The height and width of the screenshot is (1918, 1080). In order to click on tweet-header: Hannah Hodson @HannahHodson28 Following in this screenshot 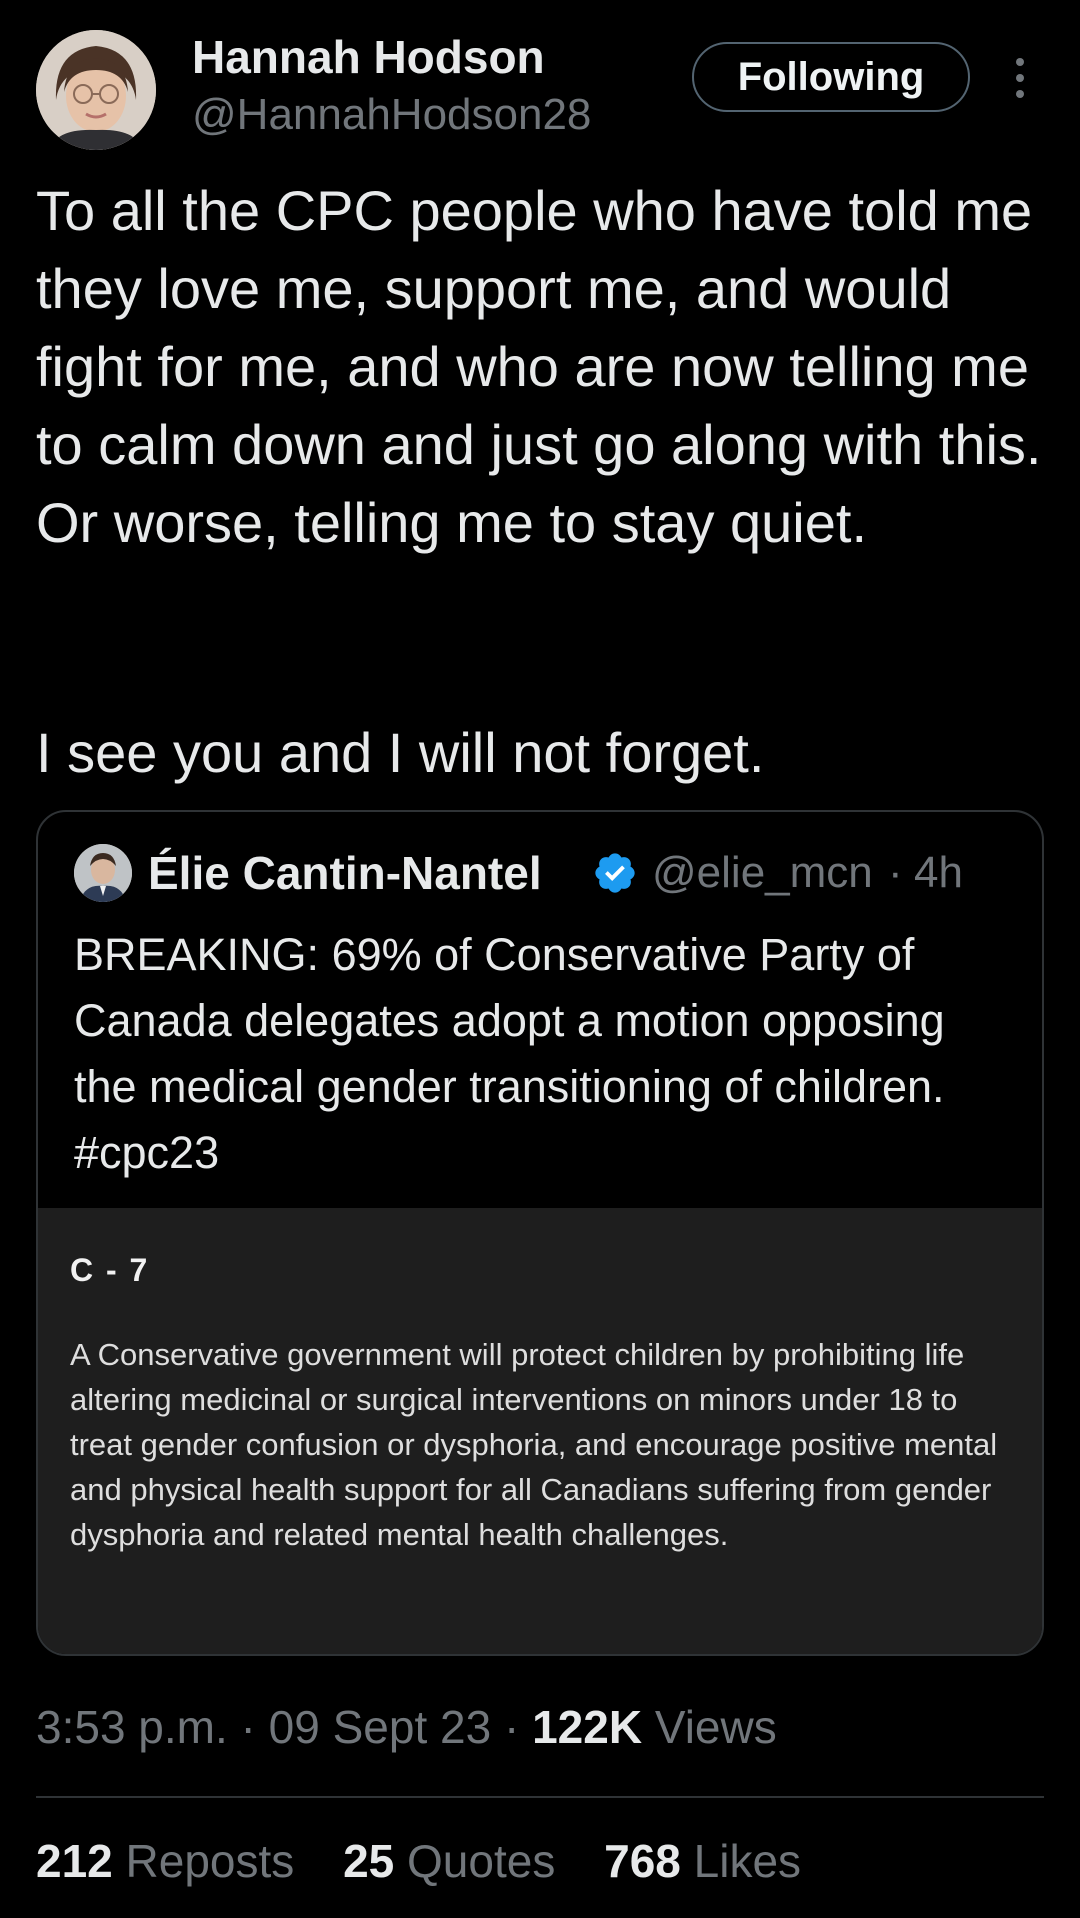, I will do `click(540, 80)`.